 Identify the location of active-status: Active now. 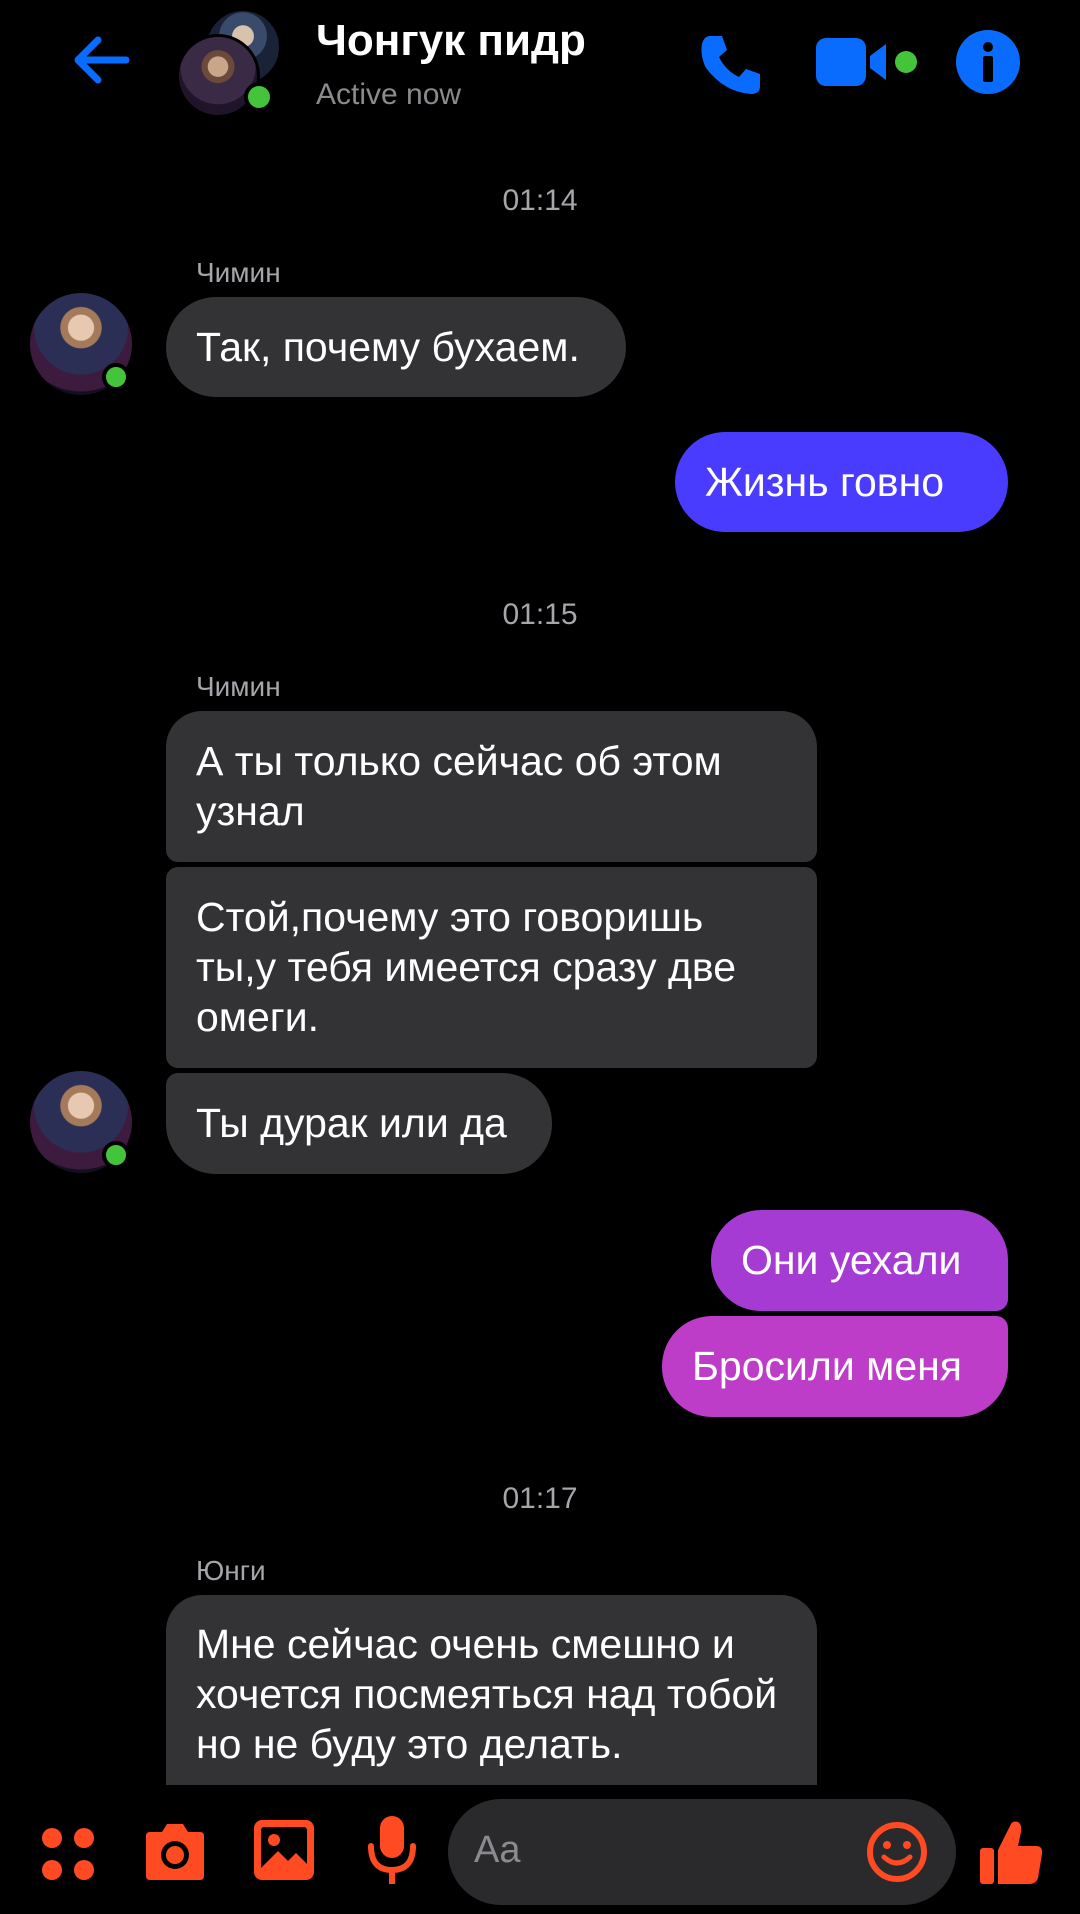
(389, 94).